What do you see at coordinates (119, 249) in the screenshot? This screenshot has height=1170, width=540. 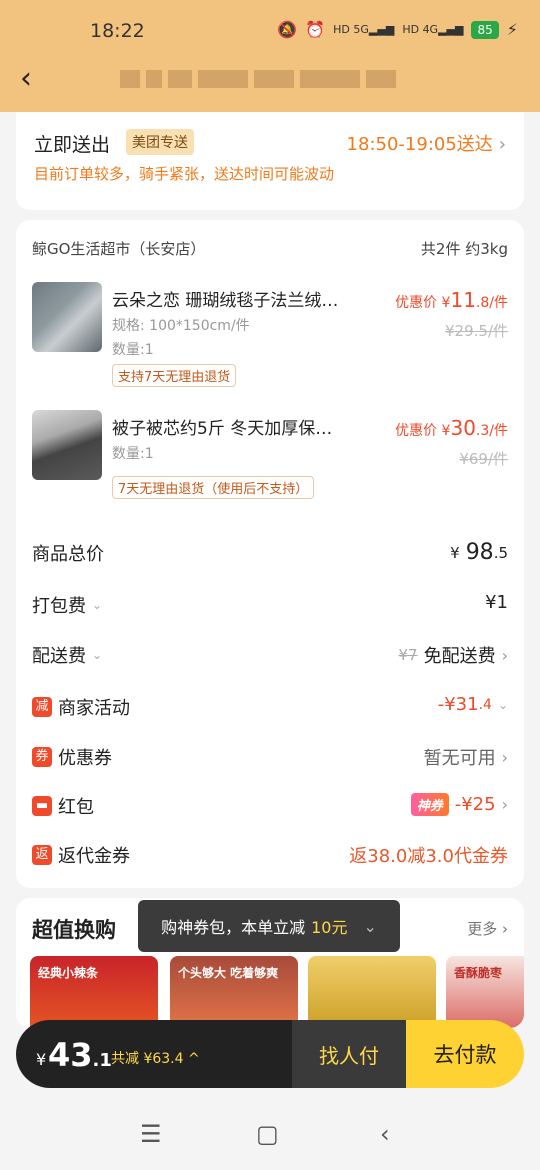 I see `store-name: 鲸GO生活超市（长安店）` at bounding box center [119, 249].